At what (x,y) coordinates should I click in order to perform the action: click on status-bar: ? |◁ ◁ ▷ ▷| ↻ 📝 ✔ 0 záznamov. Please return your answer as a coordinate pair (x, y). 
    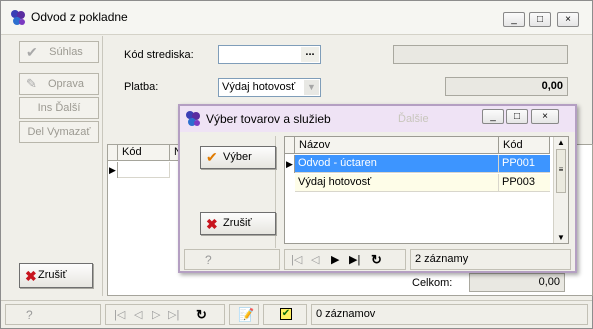
    Looking at the image, I should click on (296, 314).